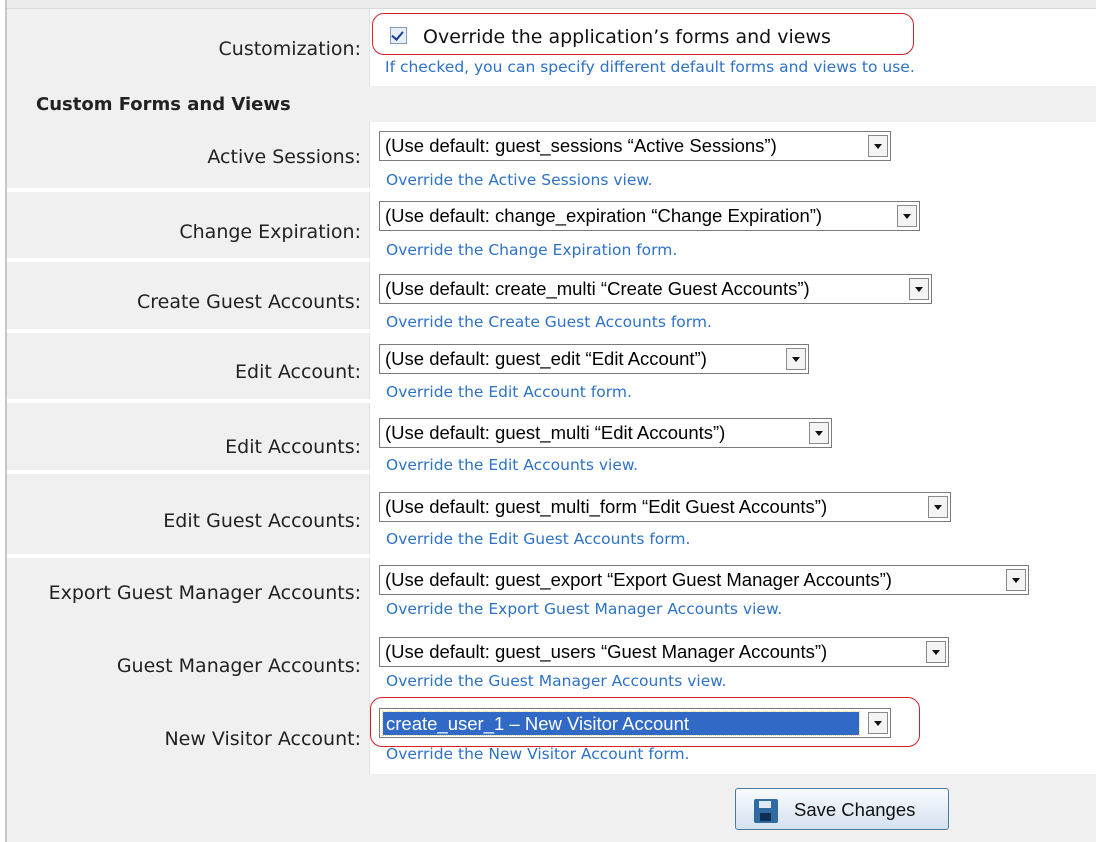 This screenshot has width=1096, height=842. Describe the element at coordinates (538, 539) in the screenshot. I see `row-hint: Override the Edit Guest Accounts form.` at that location.